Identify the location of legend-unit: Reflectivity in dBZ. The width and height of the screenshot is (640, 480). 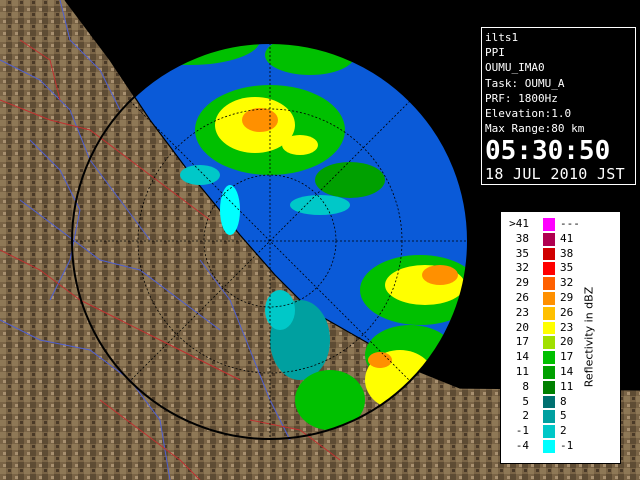
(589, 337).